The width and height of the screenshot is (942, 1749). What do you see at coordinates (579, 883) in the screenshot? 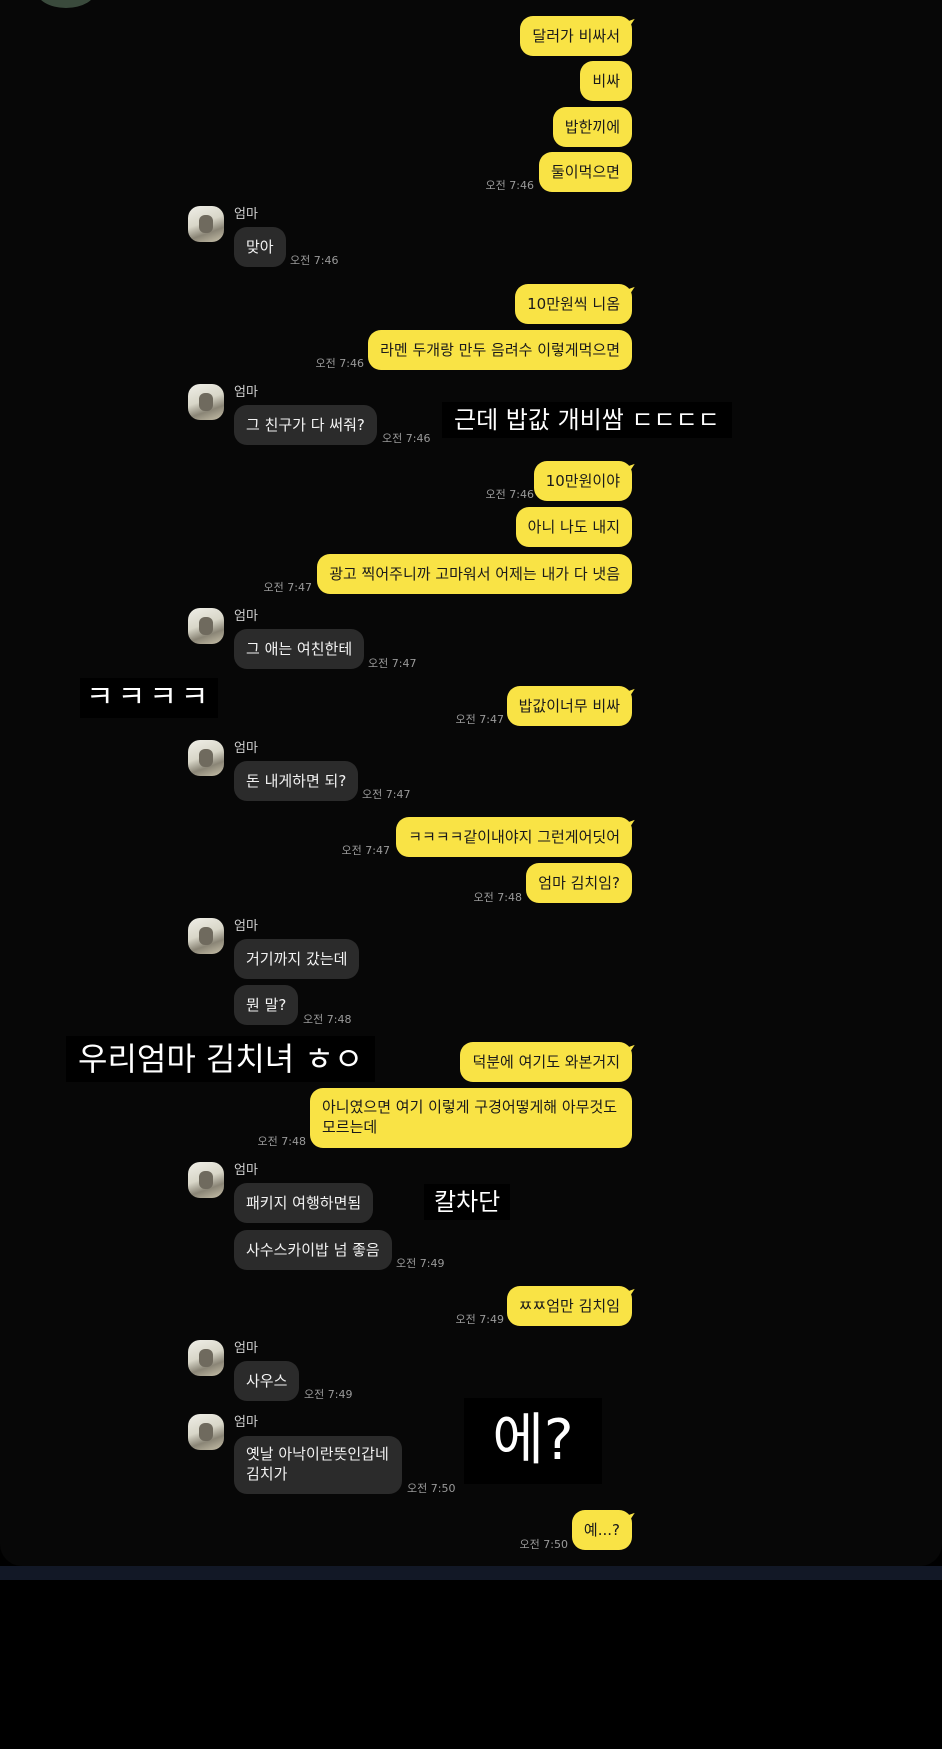
I see `message-bubble-mine: 엄마 김치임?` at bounding box center [579, 883].